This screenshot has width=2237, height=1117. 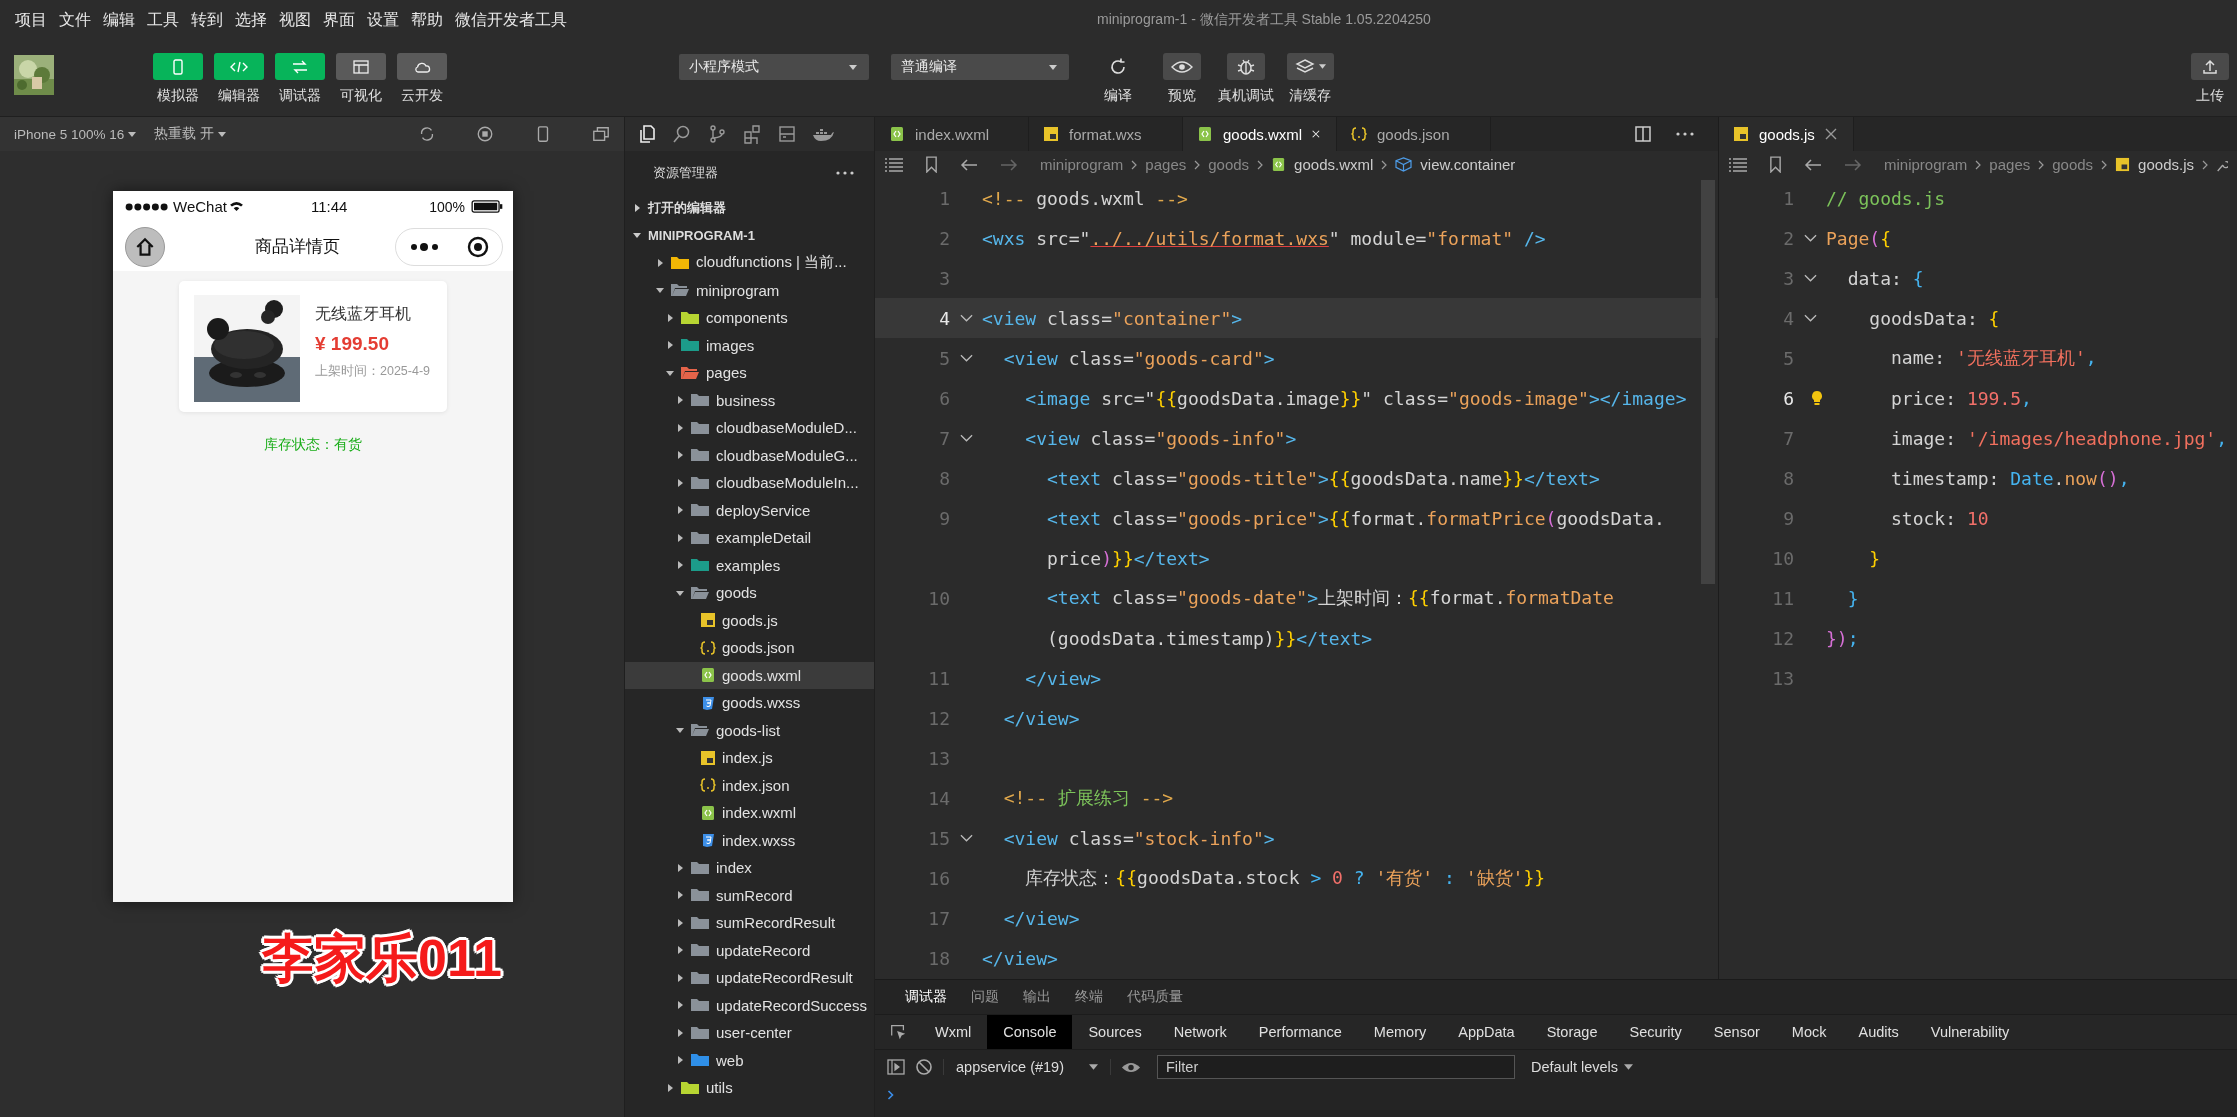 What do you see at coordinates (682, 134) in the screenshot?
I see `search-icon` at bounding box center [682, 134].